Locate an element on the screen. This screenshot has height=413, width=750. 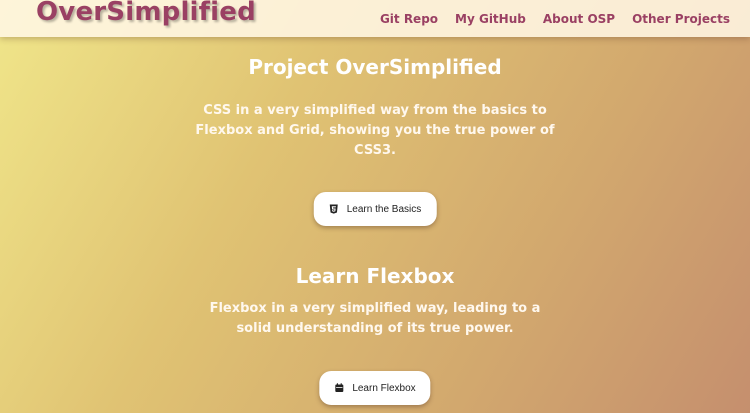
learn-basics-label: Learn the Basics is located at coordinates (384, 209).